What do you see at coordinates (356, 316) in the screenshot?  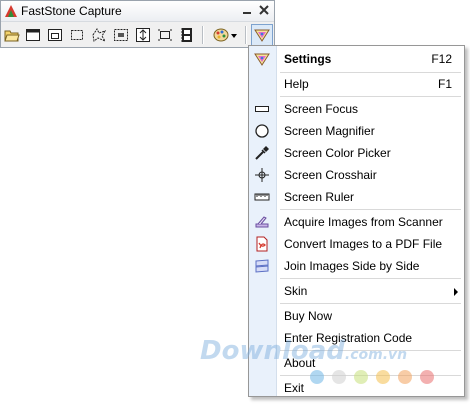 I see `menu-item-buy-now: Buy Now` at bounding box center [356, 316].